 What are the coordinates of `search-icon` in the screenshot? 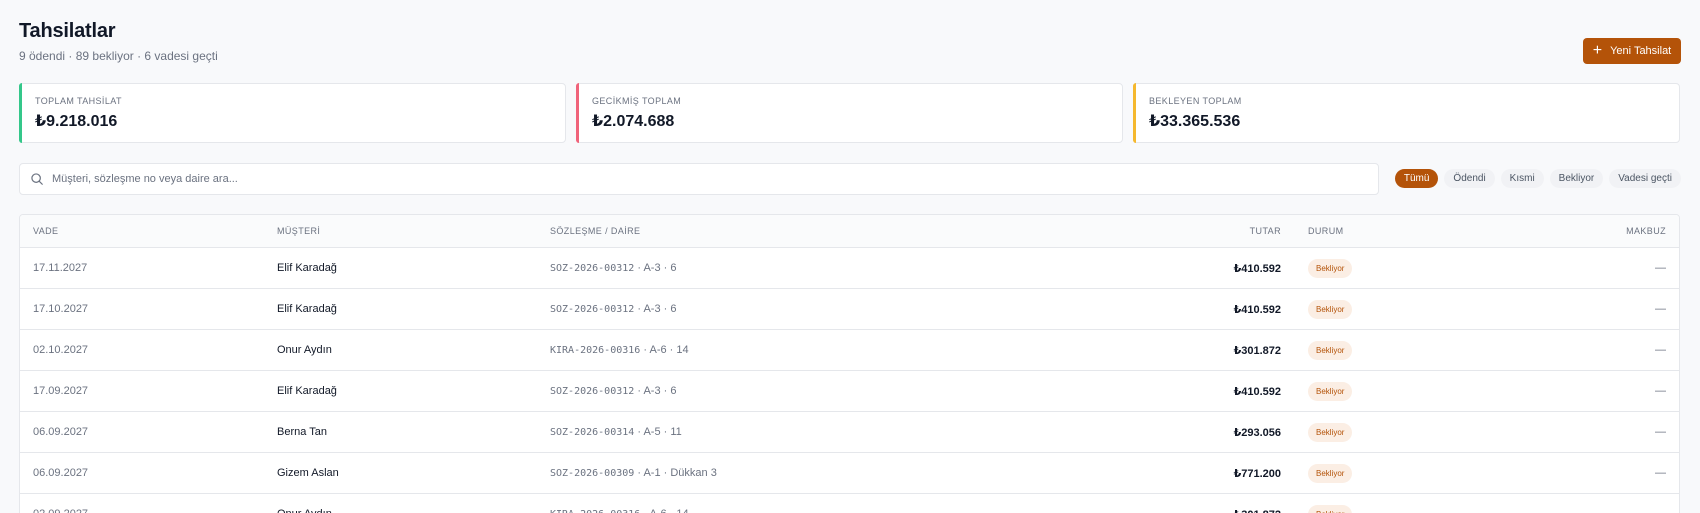 It's located at (37, 179).